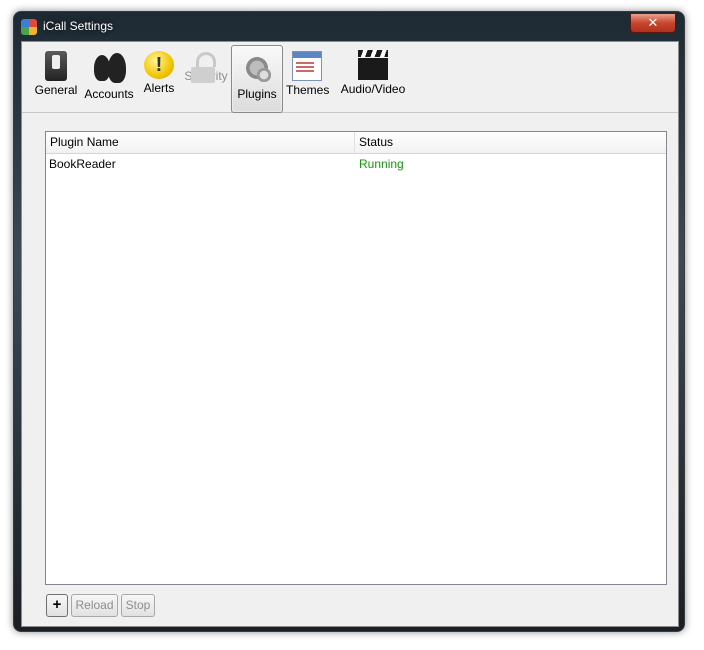  I want to click on gears-icon, so click(257, 68).